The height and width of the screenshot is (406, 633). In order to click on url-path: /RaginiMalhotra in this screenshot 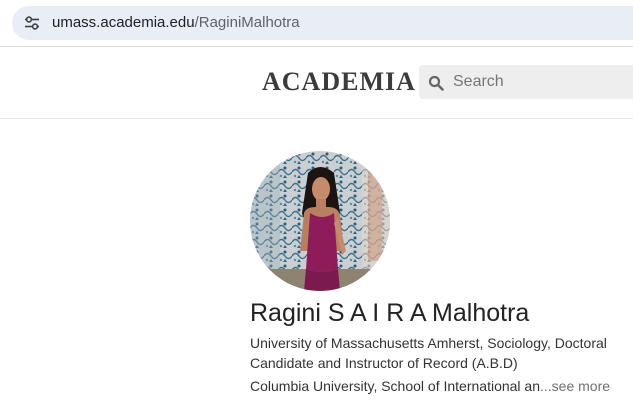, I will do `click(247, 22)`.